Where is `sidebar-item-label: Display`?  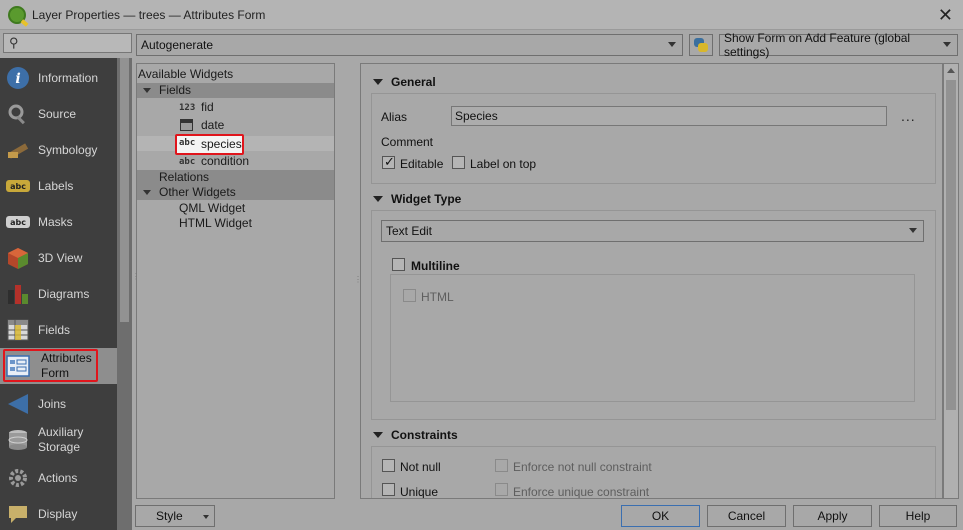 sidebar-item-label: Display is located at coordinates (58, 514).